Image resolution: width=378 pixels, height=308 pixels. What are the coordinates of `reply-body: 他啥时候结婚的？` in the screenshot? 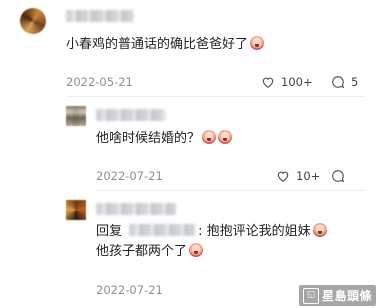 It's located at (148, 138).